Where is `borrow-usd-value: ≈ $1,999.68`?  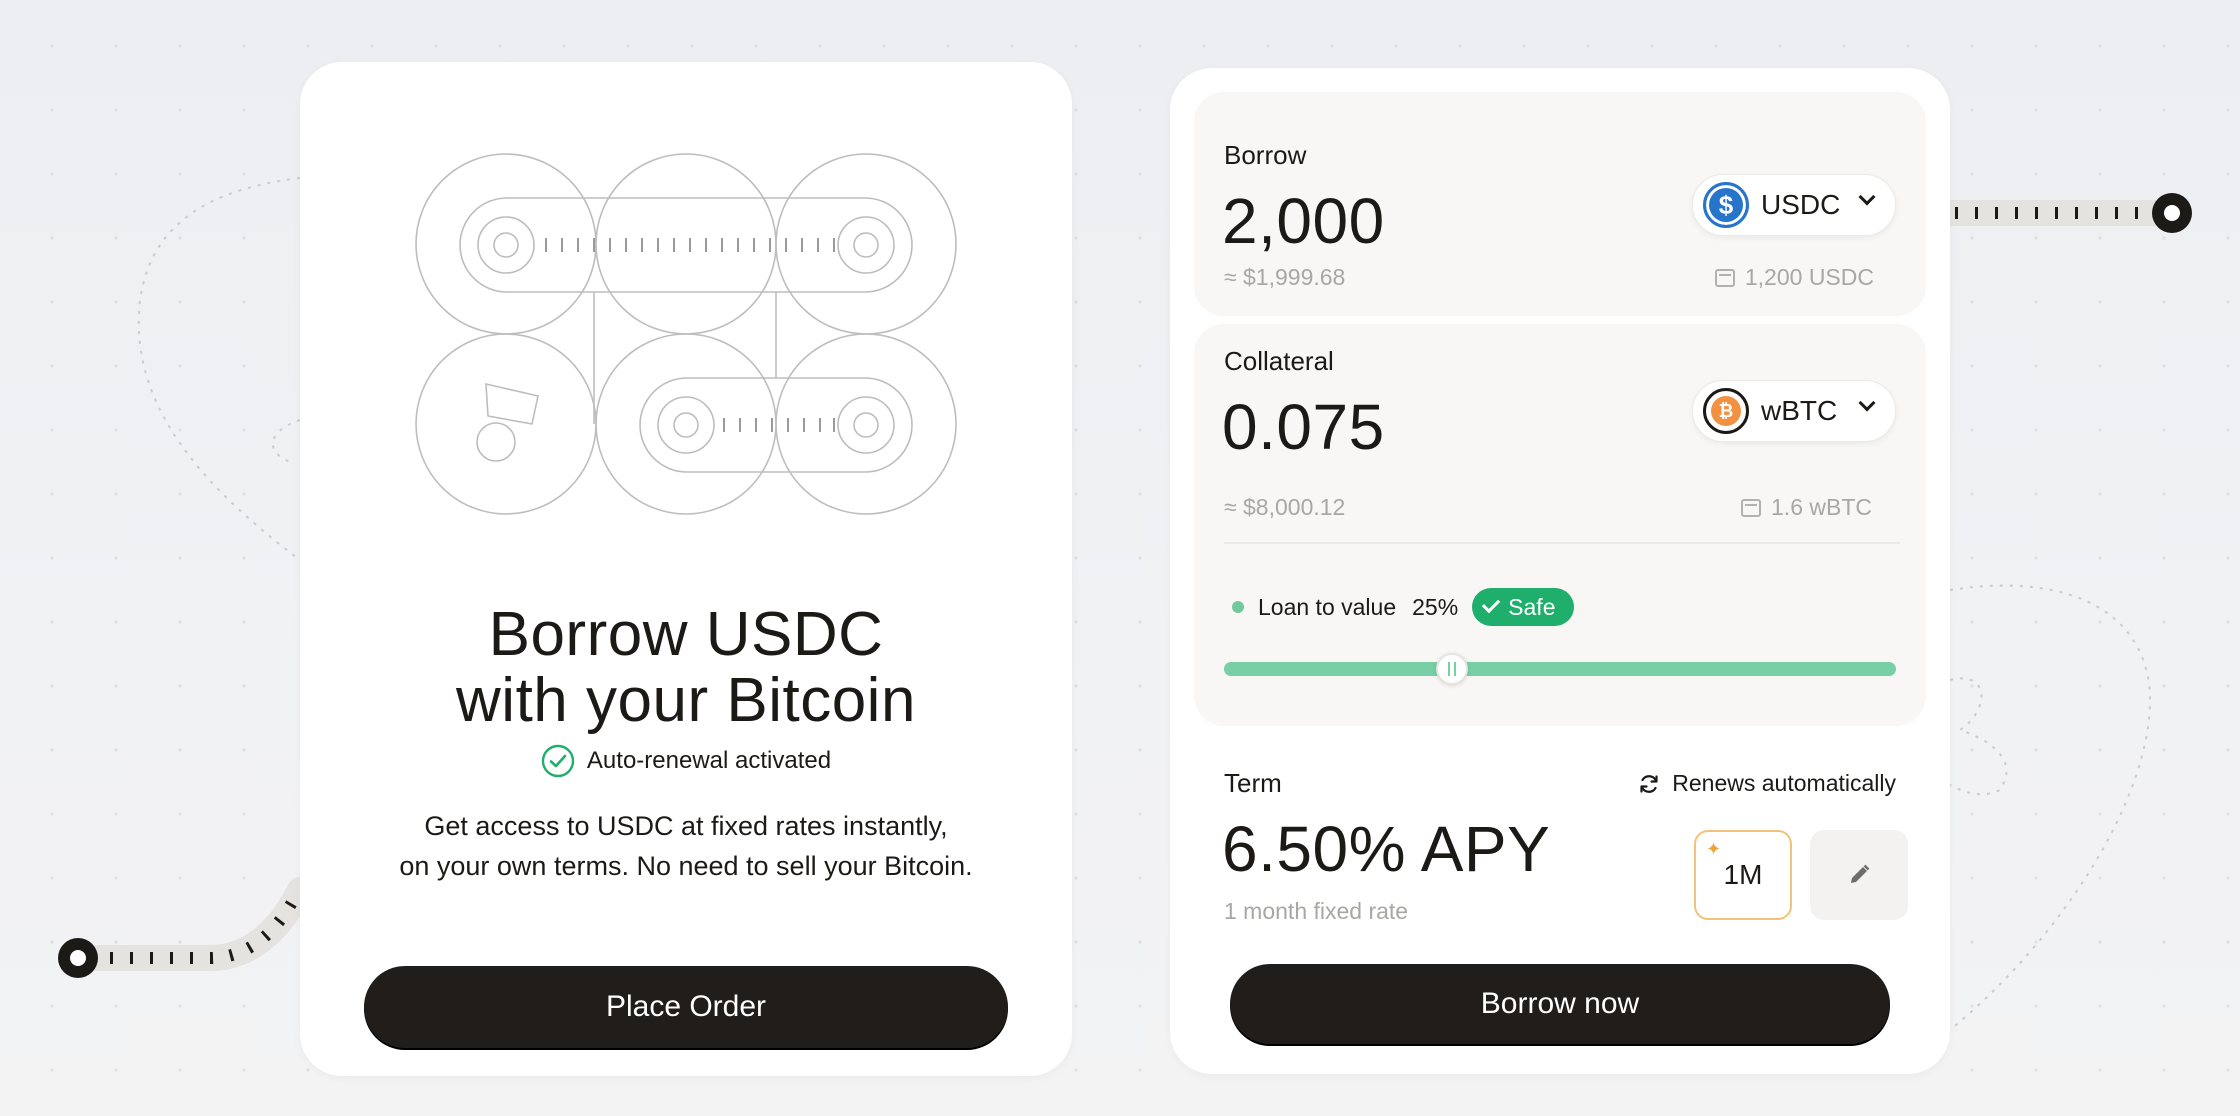
borrow-usd-value: ≈ $1,999.68 is located at coordinates (1285, 277).